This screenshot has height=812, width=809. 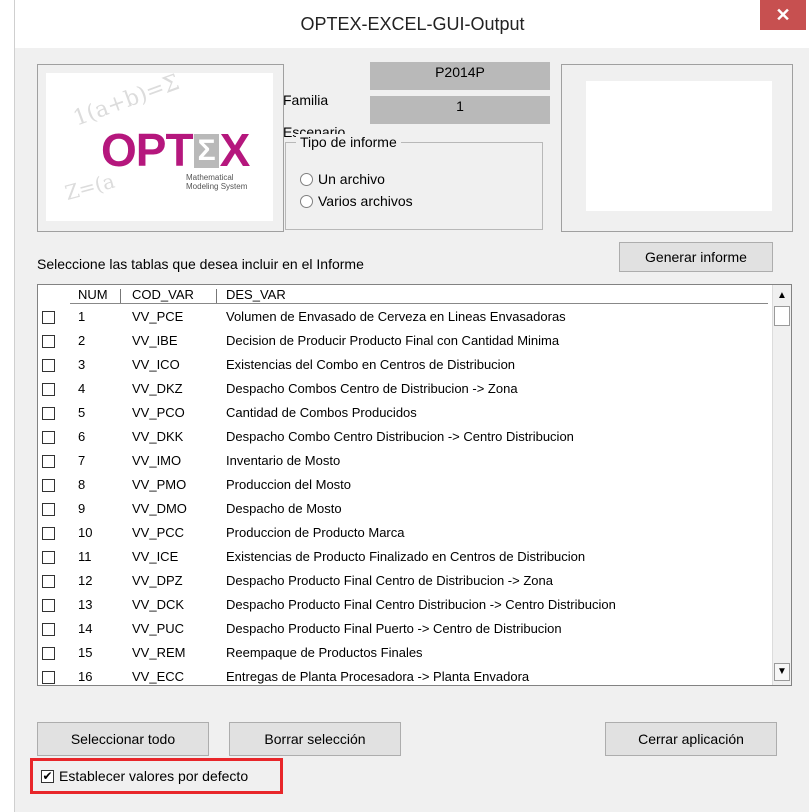 I want to click on default-values-label: Establecer valores por defecto, so click(x=153, y=776).